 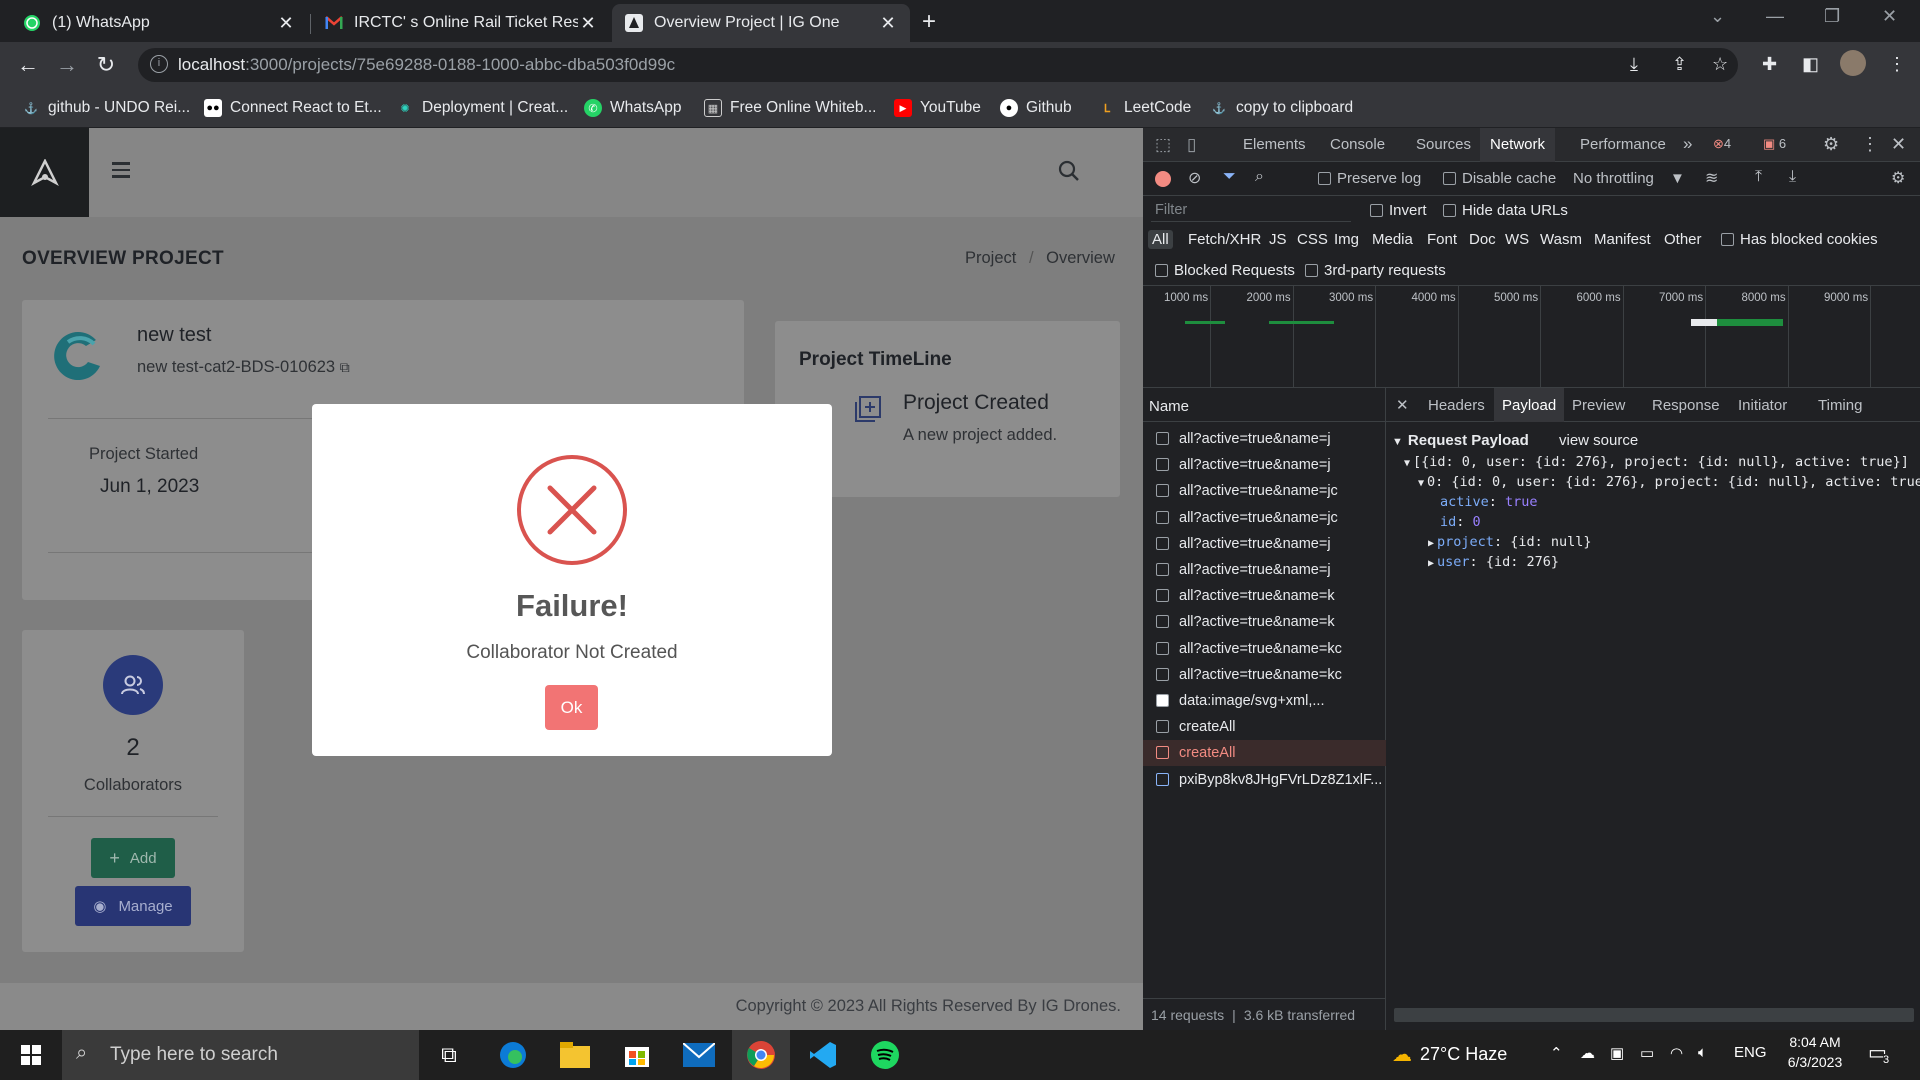 What do you see at coordinates (1375, 270) in the screenshot?
I see `third-party-checkbox: 3rd-party requests` at bounding box center [1375, 270].